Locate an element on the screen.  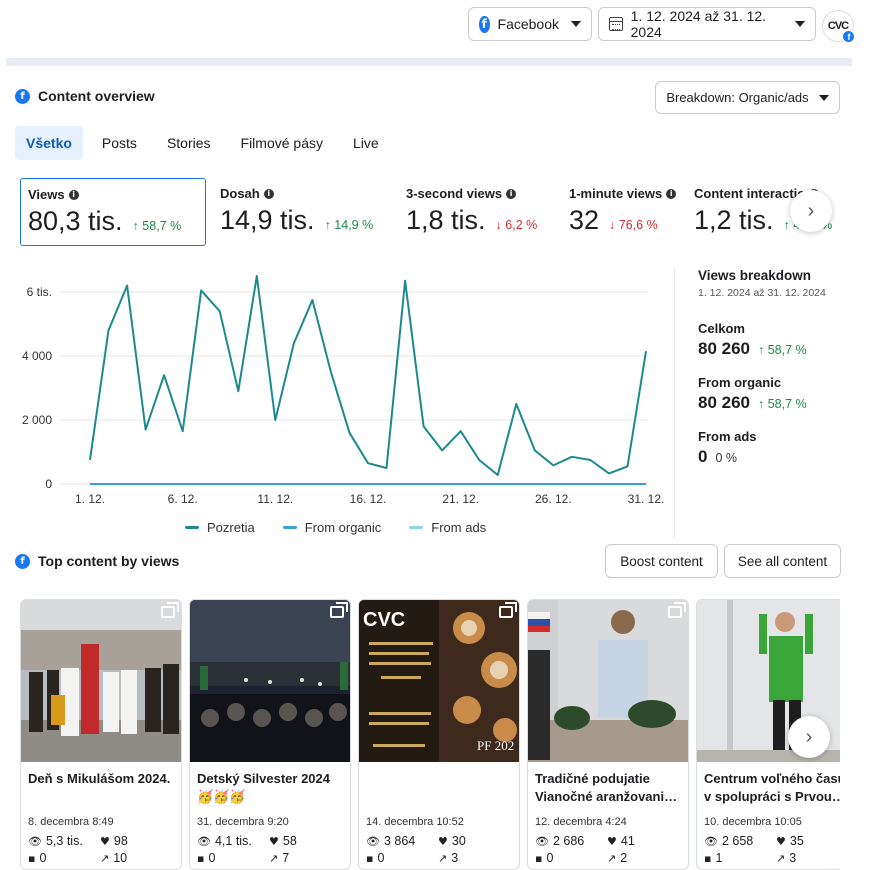
legend-item-pozretia: Pozretia is located at coordinates (220, 527).